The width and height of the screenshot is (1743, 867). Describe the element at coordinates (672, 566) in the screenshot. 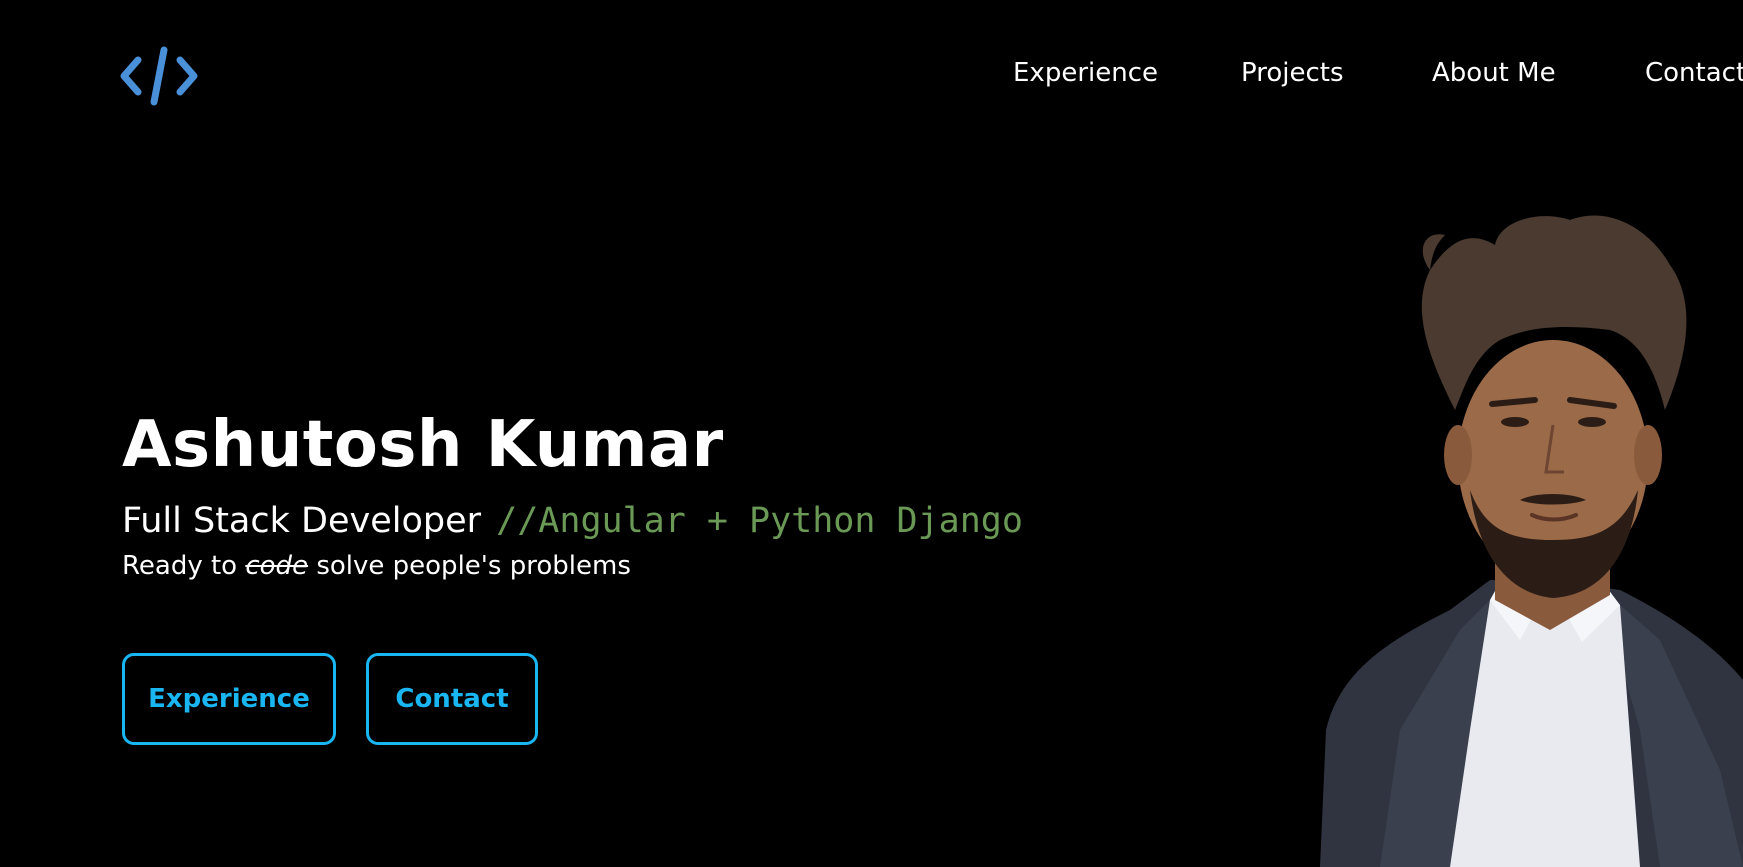

I see `hero-tagline: Ready to code solve people's problems` at that location.